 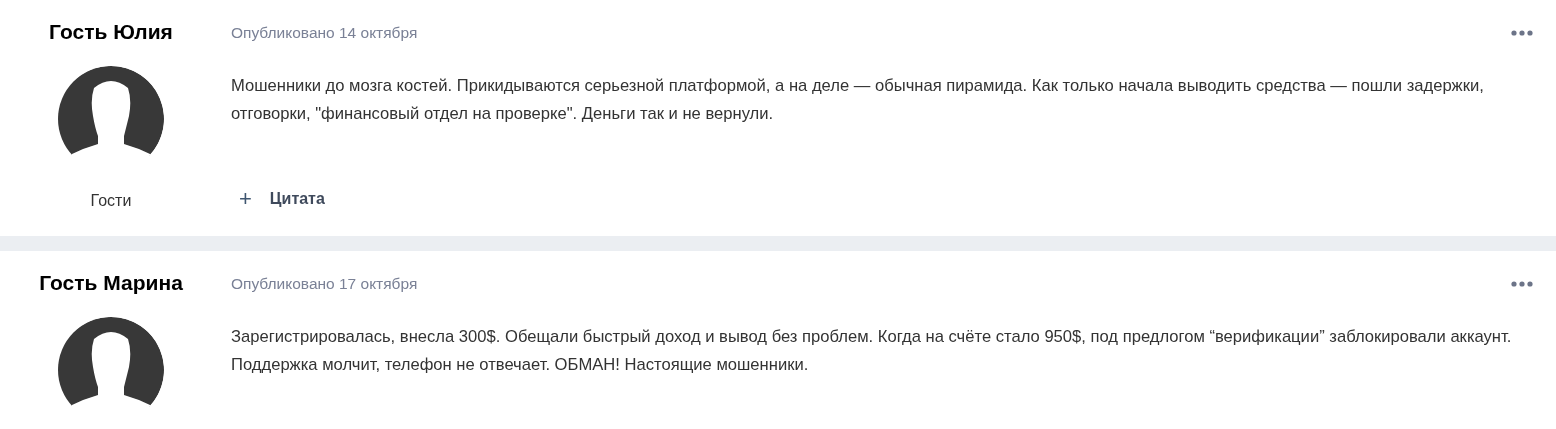 What do you see at coordinates (111, 283) in the screenshot?
I see `author-name: Гость Марина` at bounding box center [111, 283].